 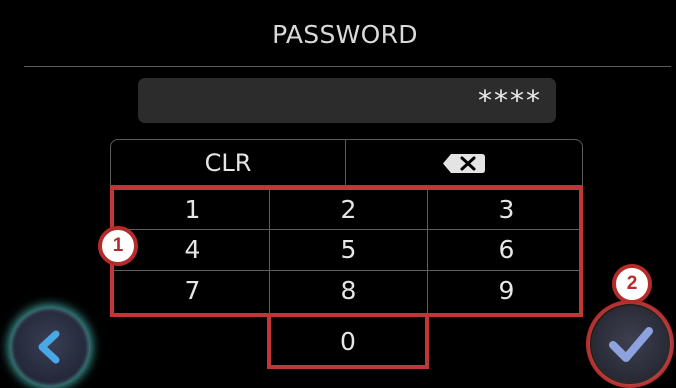 I want to click on digit-key-9: 9, so click(x=506, y=290).